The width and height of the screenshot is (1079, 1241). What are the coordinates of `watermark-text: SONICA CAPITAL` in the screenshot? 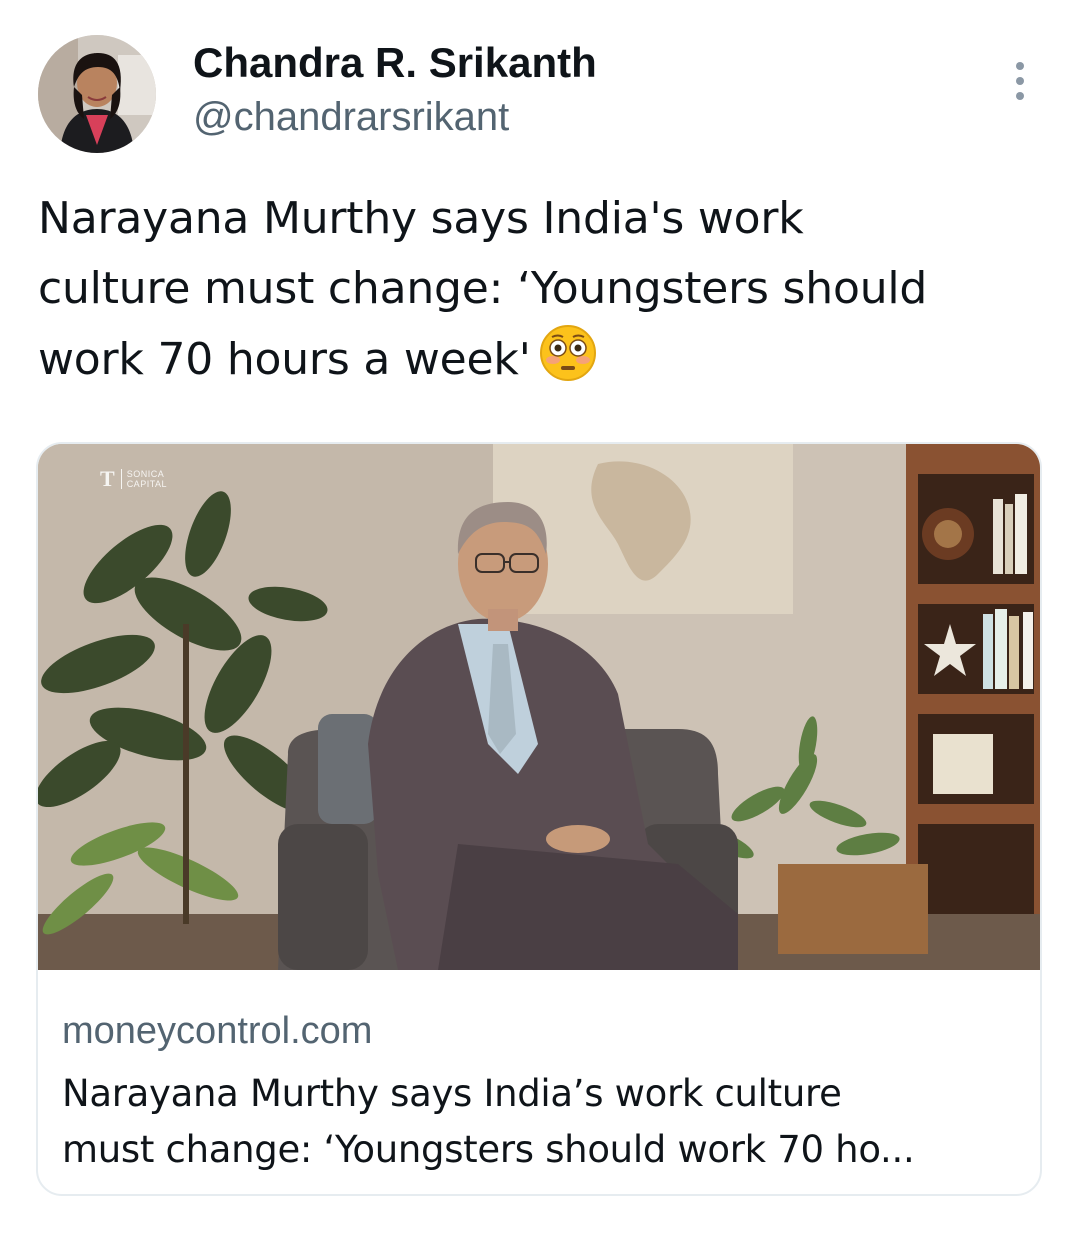 It's located at (144, 479).